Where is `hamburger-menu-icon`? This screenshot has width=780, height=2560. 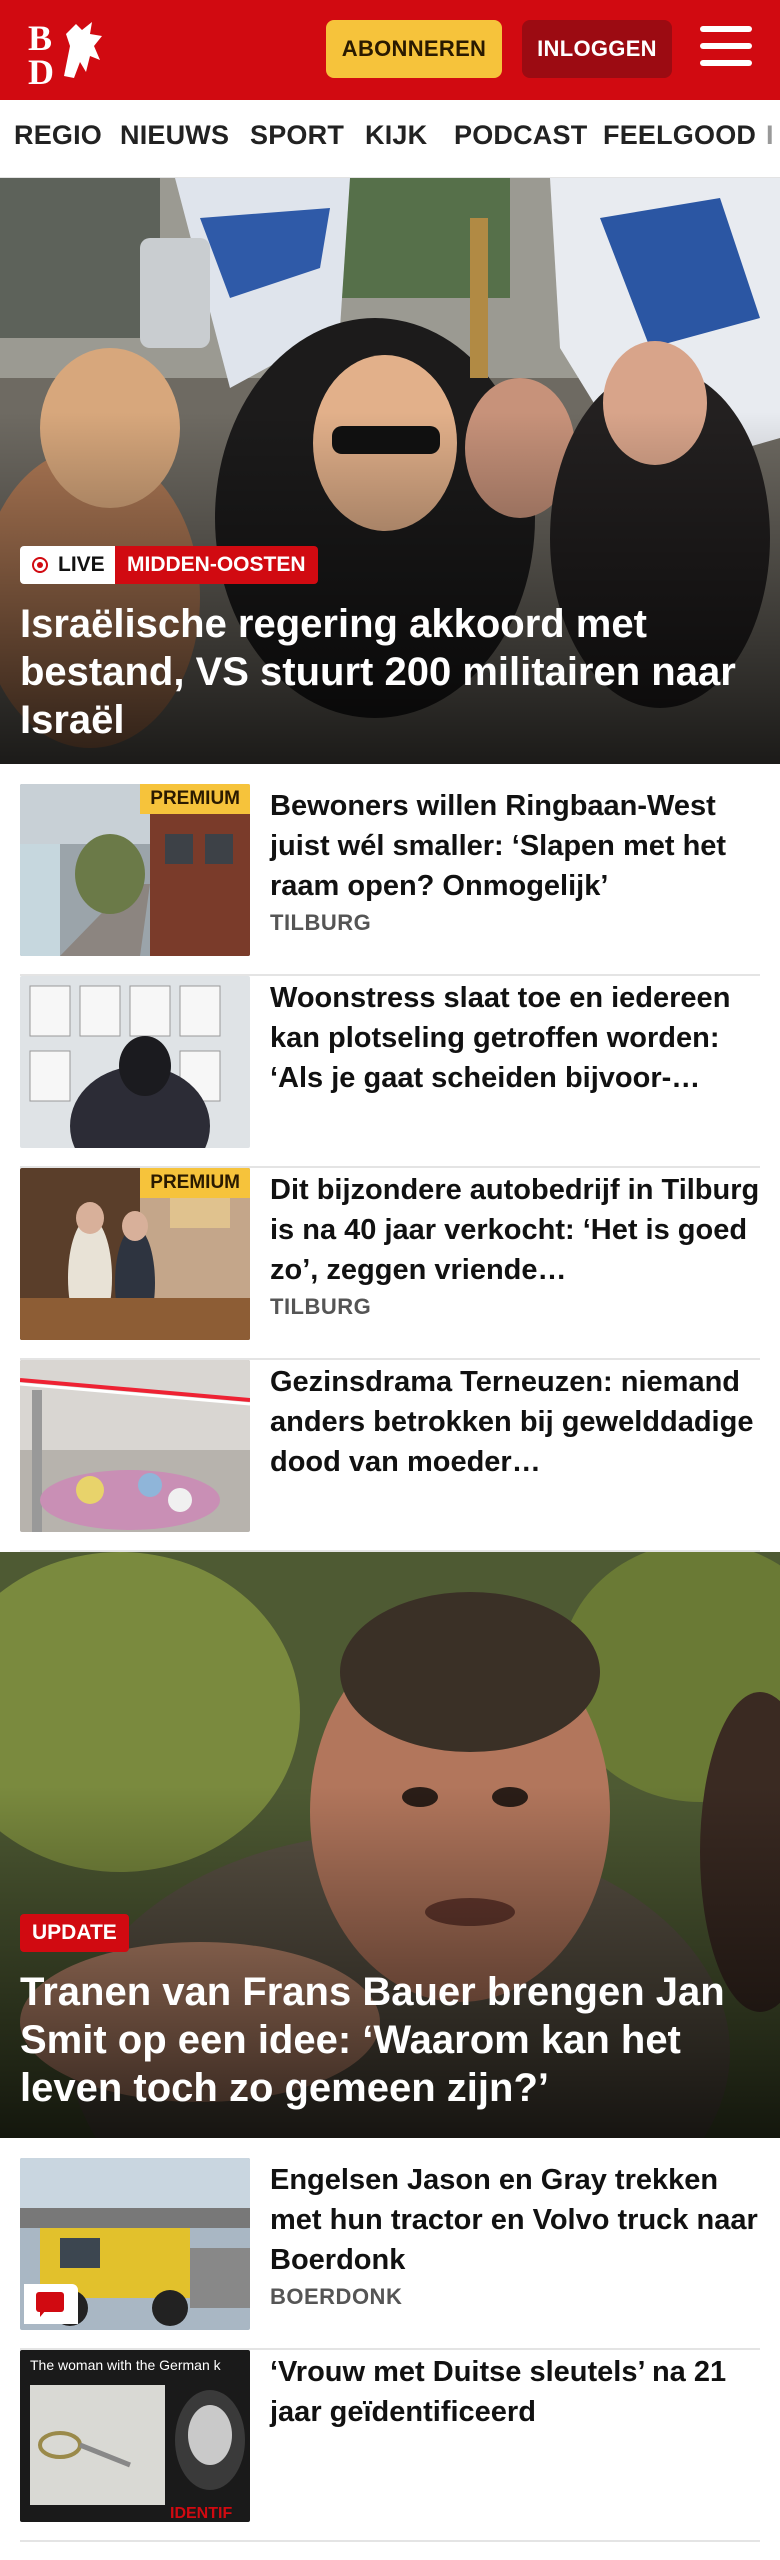
hamburger-menu-icon is located at coordinates (726, 49).